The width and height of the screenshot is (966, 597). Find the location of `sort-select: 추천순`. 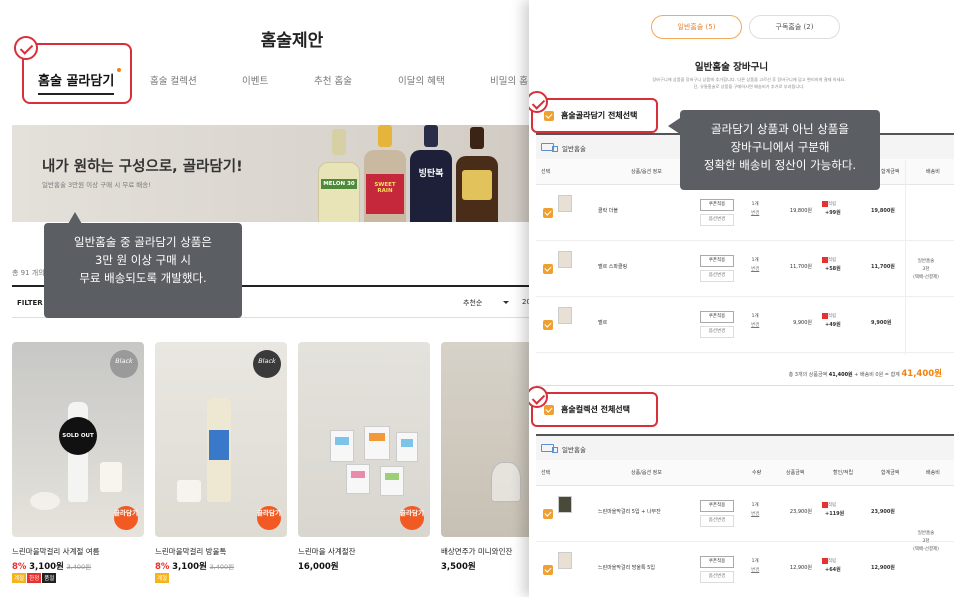

sort-select: 추천순 is located at coordinates (472, 303).